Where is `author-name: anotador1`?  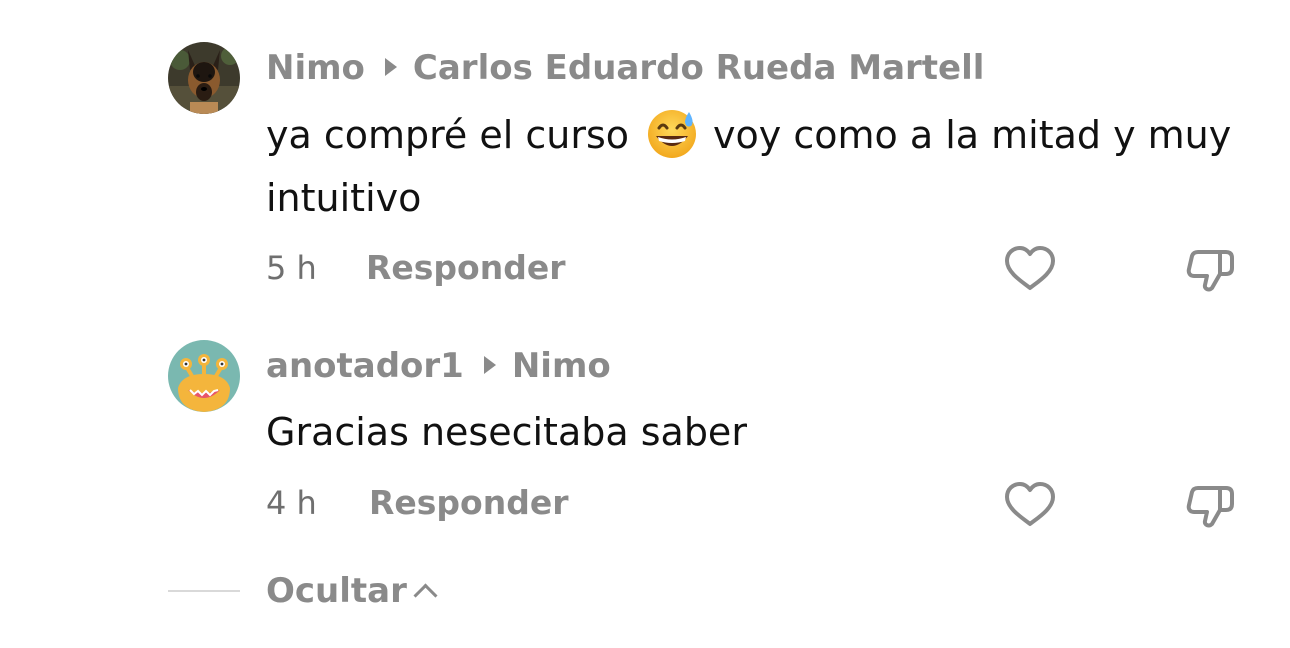 author-name: anotador1 is located at coordinates (365, 366).